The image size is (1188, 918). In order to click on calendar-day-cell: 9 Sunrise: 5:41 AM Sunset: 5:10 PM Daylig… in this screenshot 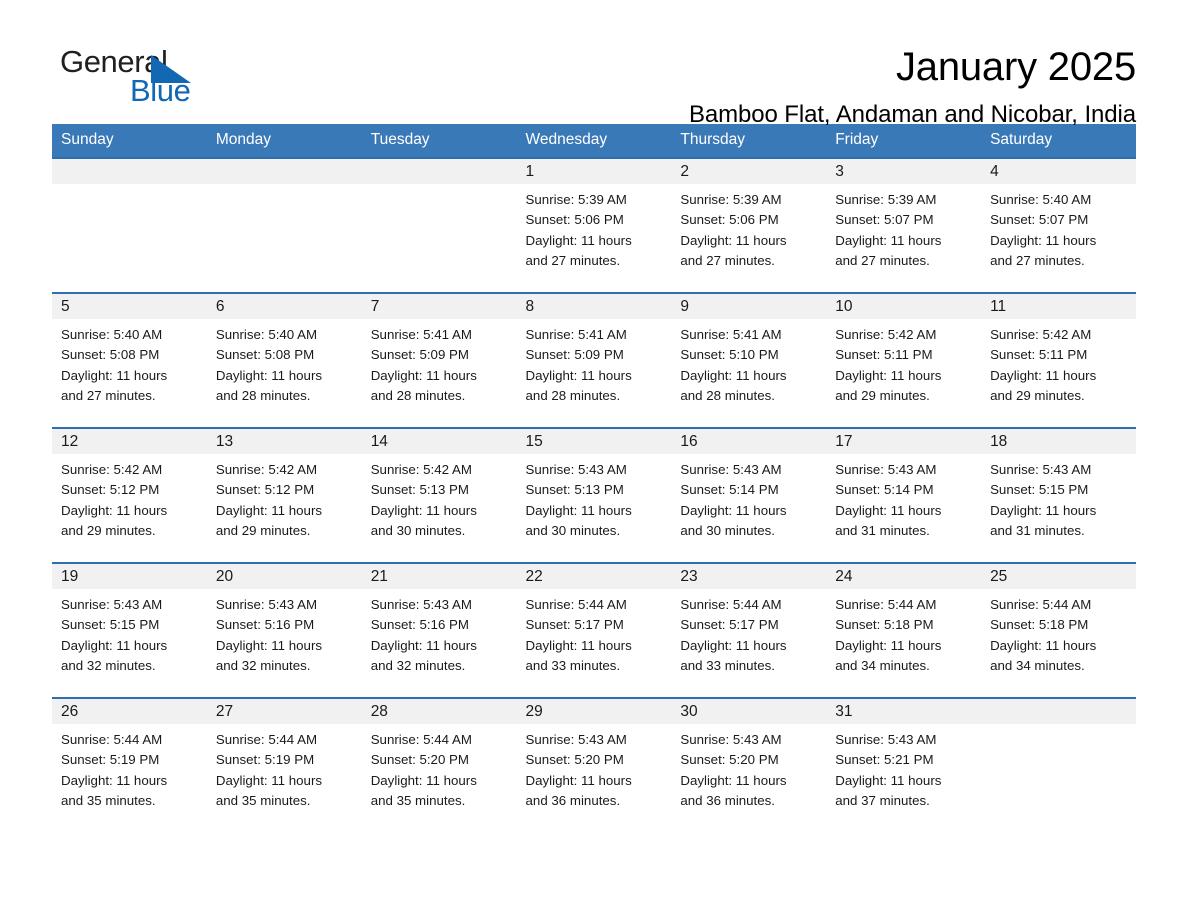, I will do `click(749, 360)`.